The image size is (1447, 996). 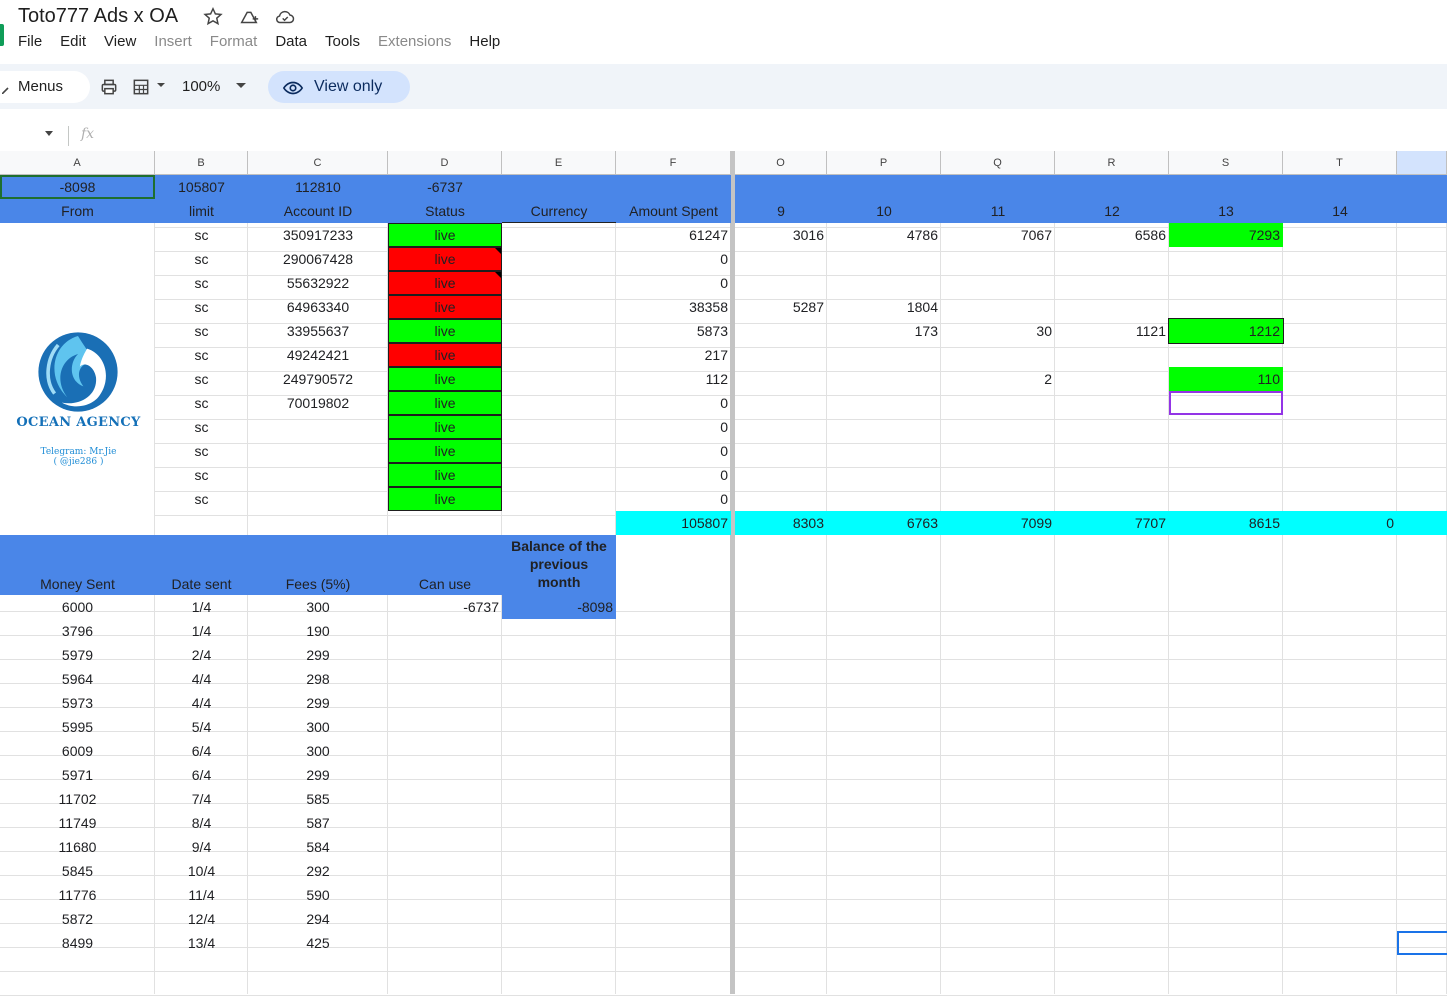 I want to click on daily-spend-cell: 110, so click(x=1226, y=379).